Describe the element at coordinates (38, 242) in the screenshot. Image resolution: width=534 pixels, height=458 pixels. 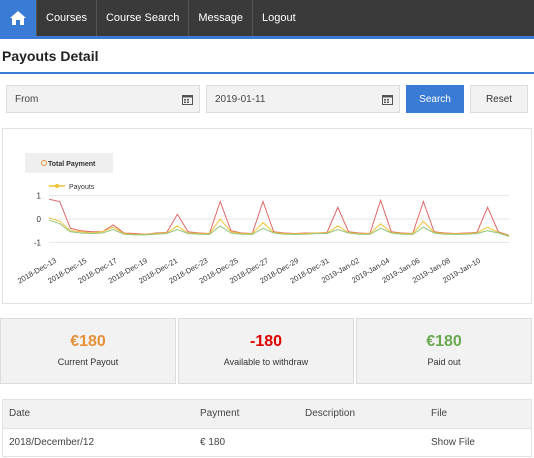
I see `y-tick-label: -1` at that location.